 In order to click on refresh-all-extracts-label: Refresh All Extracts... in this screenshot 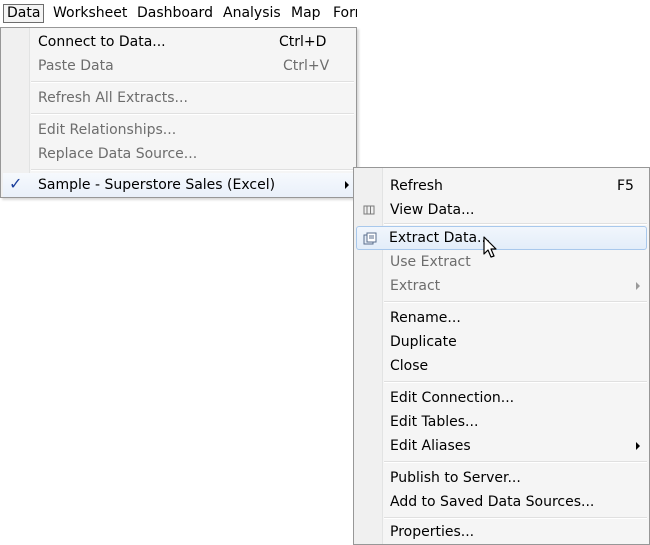, I will do `click(113, 98)`.